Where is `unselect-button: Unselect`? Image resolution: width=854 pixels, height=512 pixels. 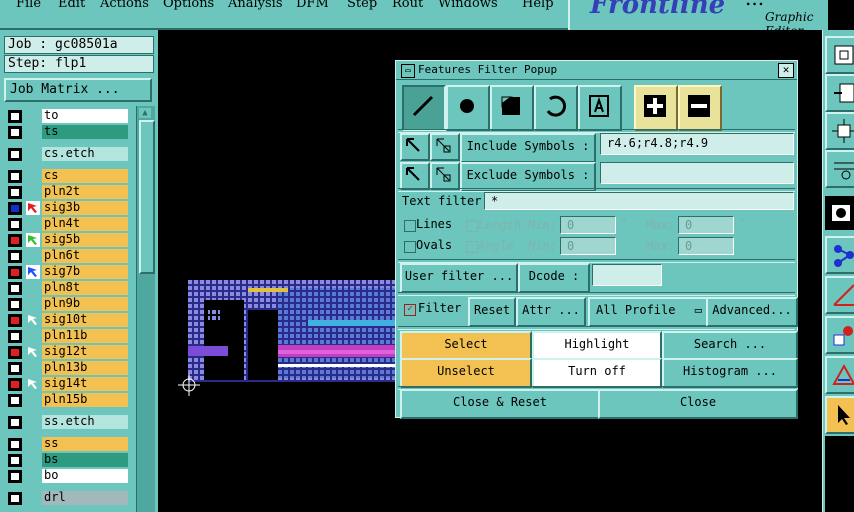
unselect-button: Unselect is located at coordinates (466, 373).